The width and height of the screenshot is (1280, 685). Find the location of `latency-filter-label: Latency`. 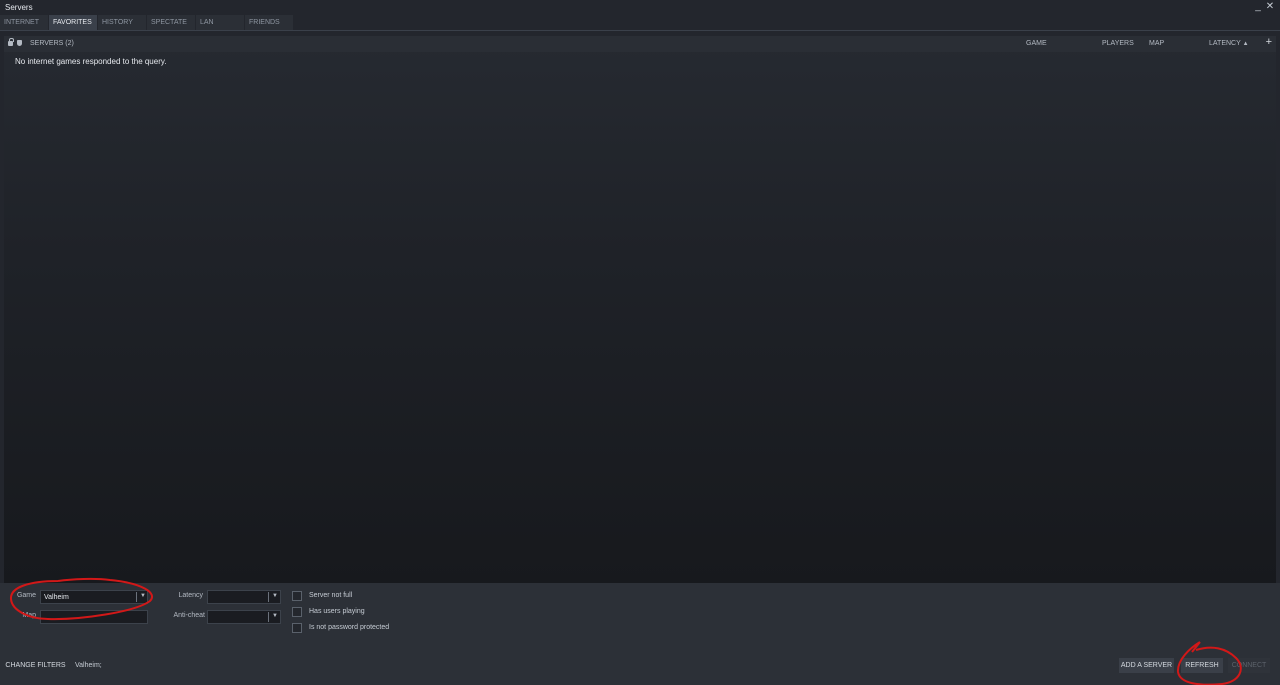

latency-filter-label: Latency is located at coordinates (190, 595).